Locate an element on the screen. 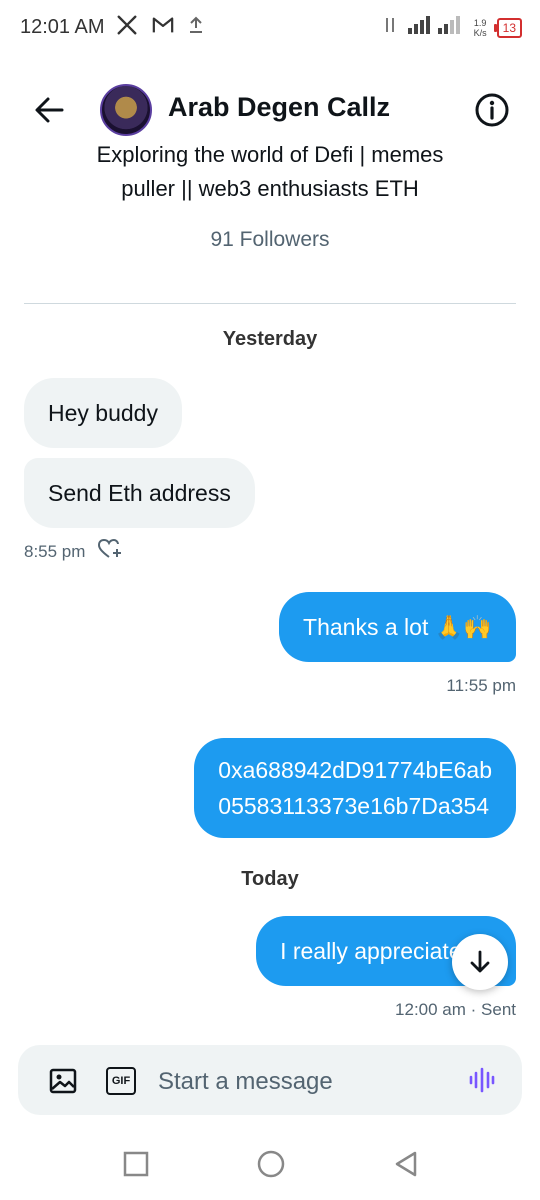  triangle-back-icon is located at coordinates (406, 1164).